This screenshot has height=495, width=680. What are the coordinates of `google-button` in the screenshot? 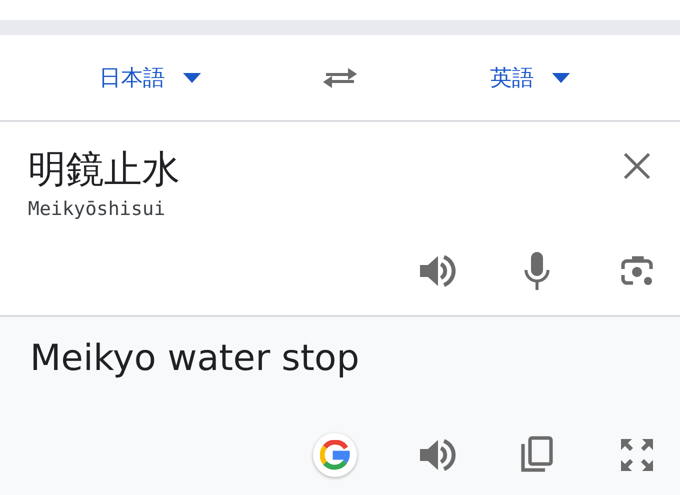 It's located at (335, 455).